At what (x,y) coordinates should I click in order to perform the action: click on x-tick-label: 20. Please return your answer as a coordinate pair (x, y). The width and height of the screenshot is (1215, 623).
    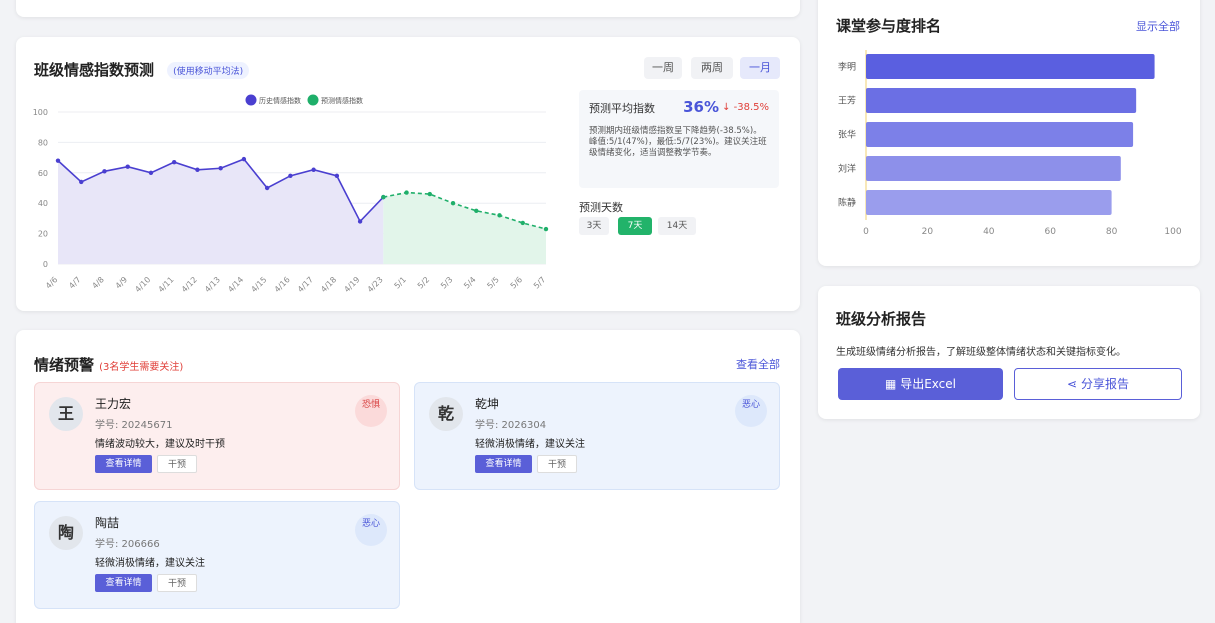
    Looking at the image, I should click on (928, 232).